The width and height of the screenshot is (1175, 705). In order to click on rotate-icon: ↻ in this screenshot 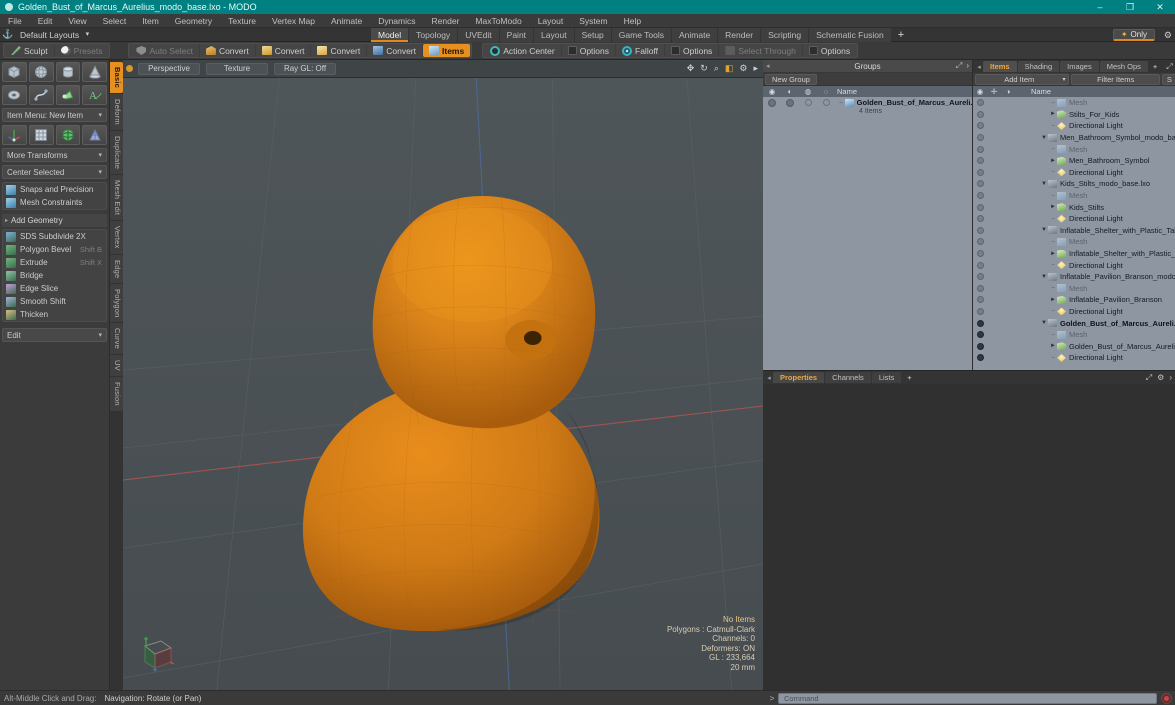, I will do `click(704, 68)`.